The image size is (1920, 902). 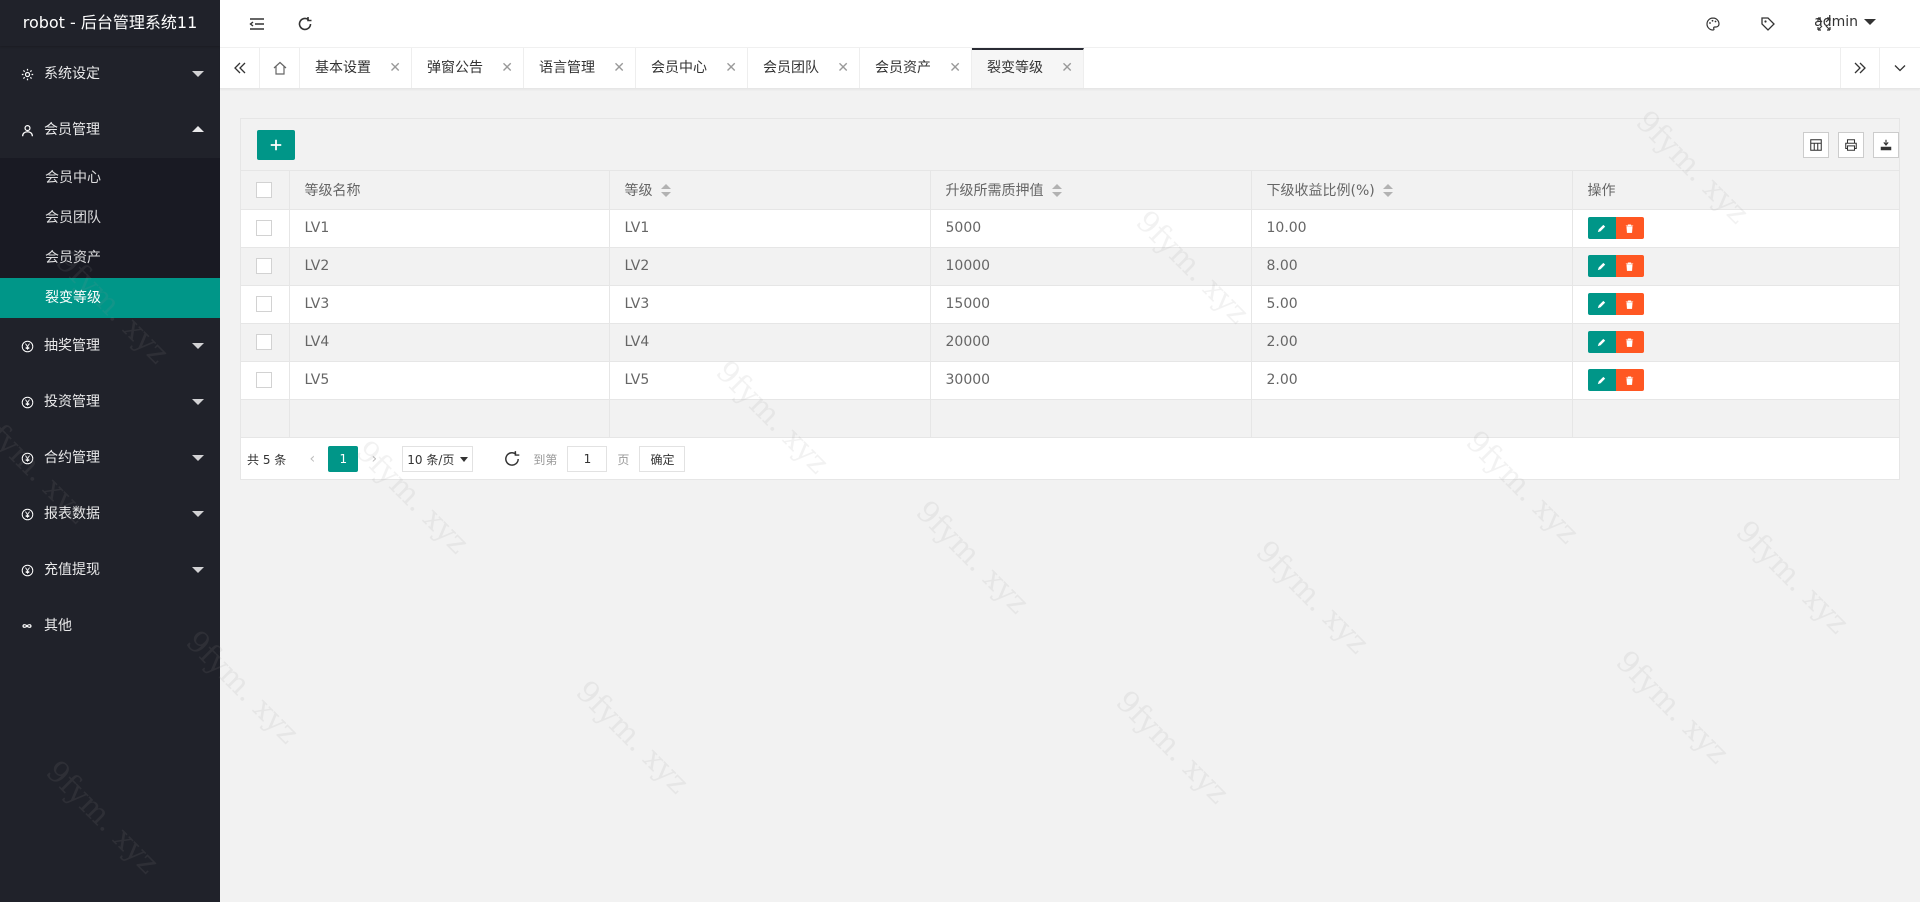 What do you see at coordinates (1860, 68) in the screenshot?
I see `tab-scroll-right-button` at bounding box center [1860, 68].